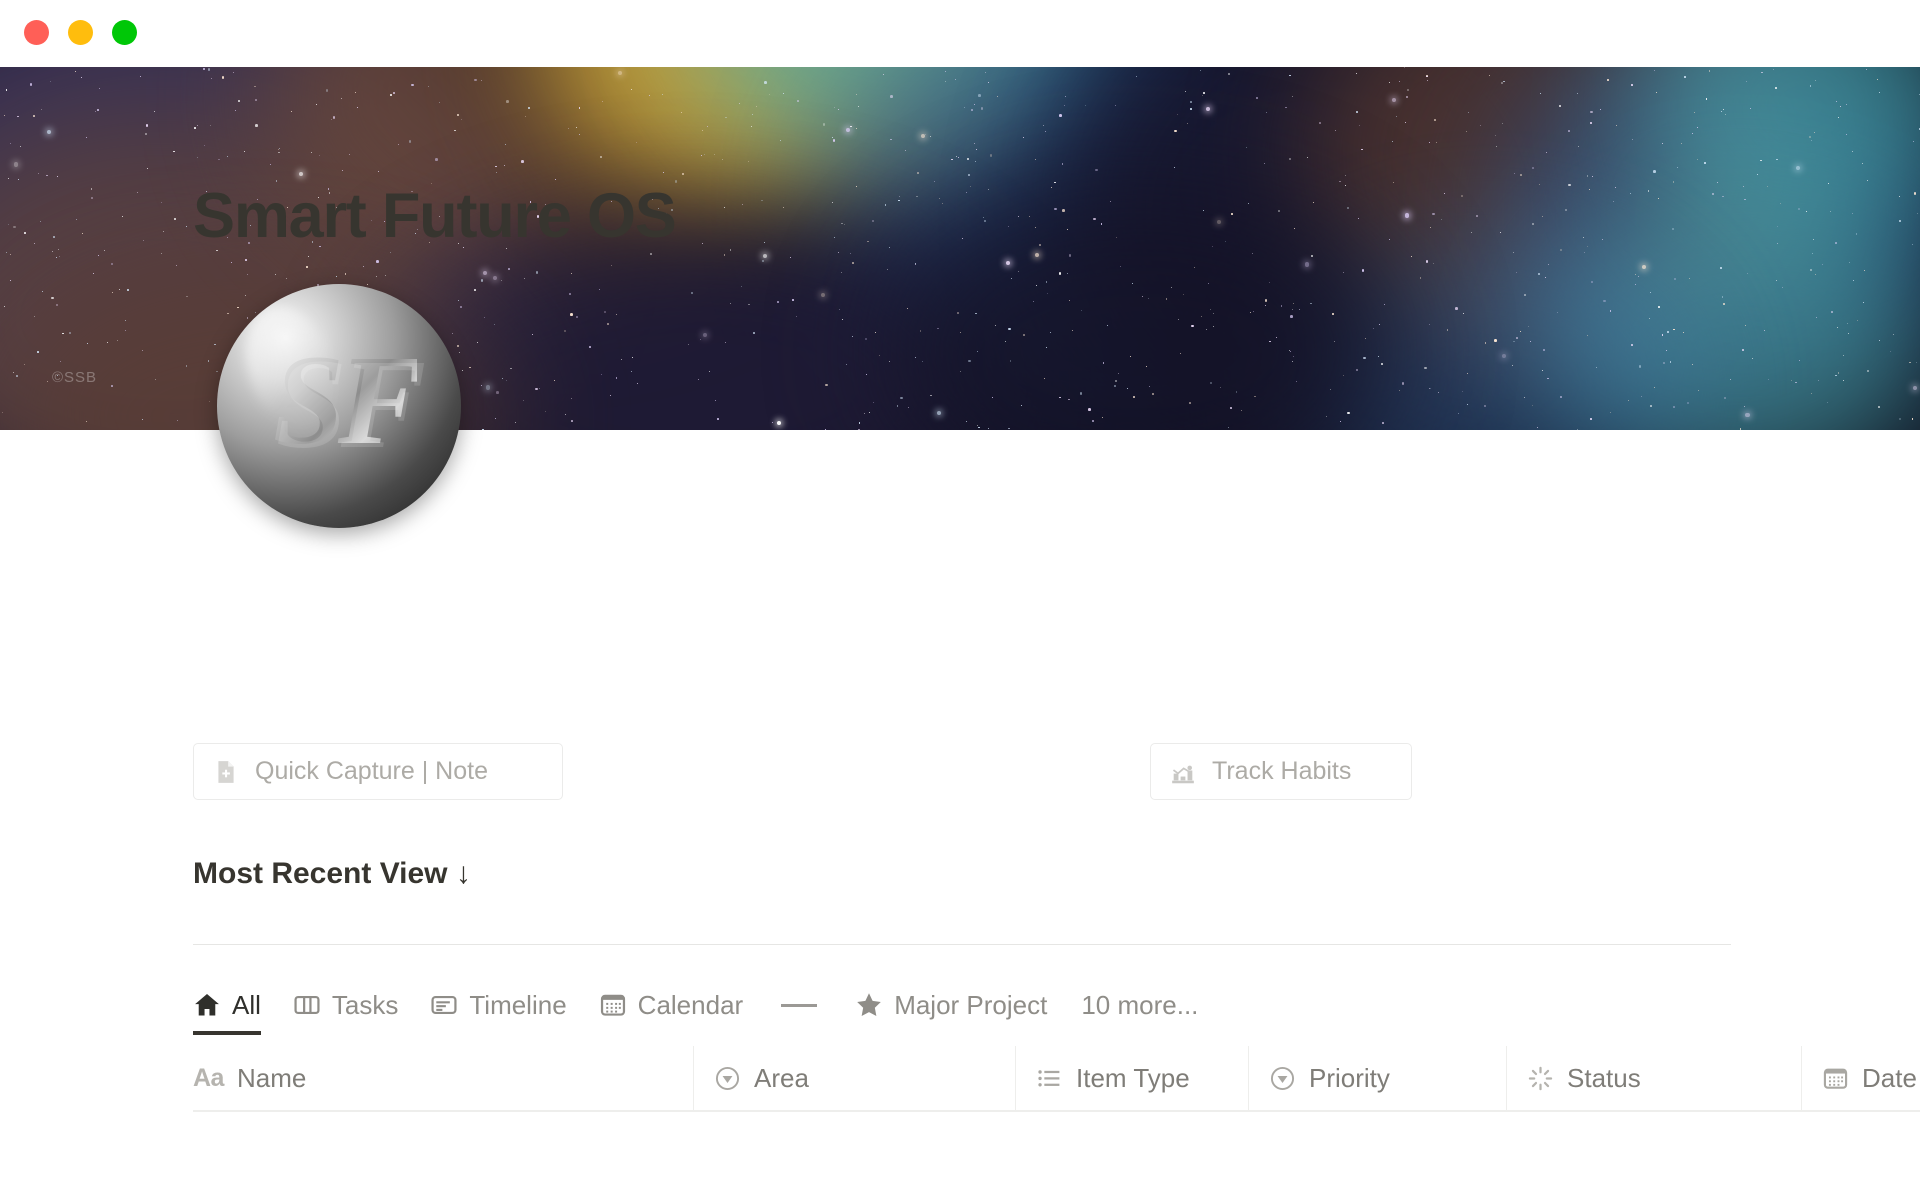  What do you see at coordinates (371, 771) in the screenshot?
I see `quick-capture-note-label: Quick Capture | Note` at bounding box center [371, 771].